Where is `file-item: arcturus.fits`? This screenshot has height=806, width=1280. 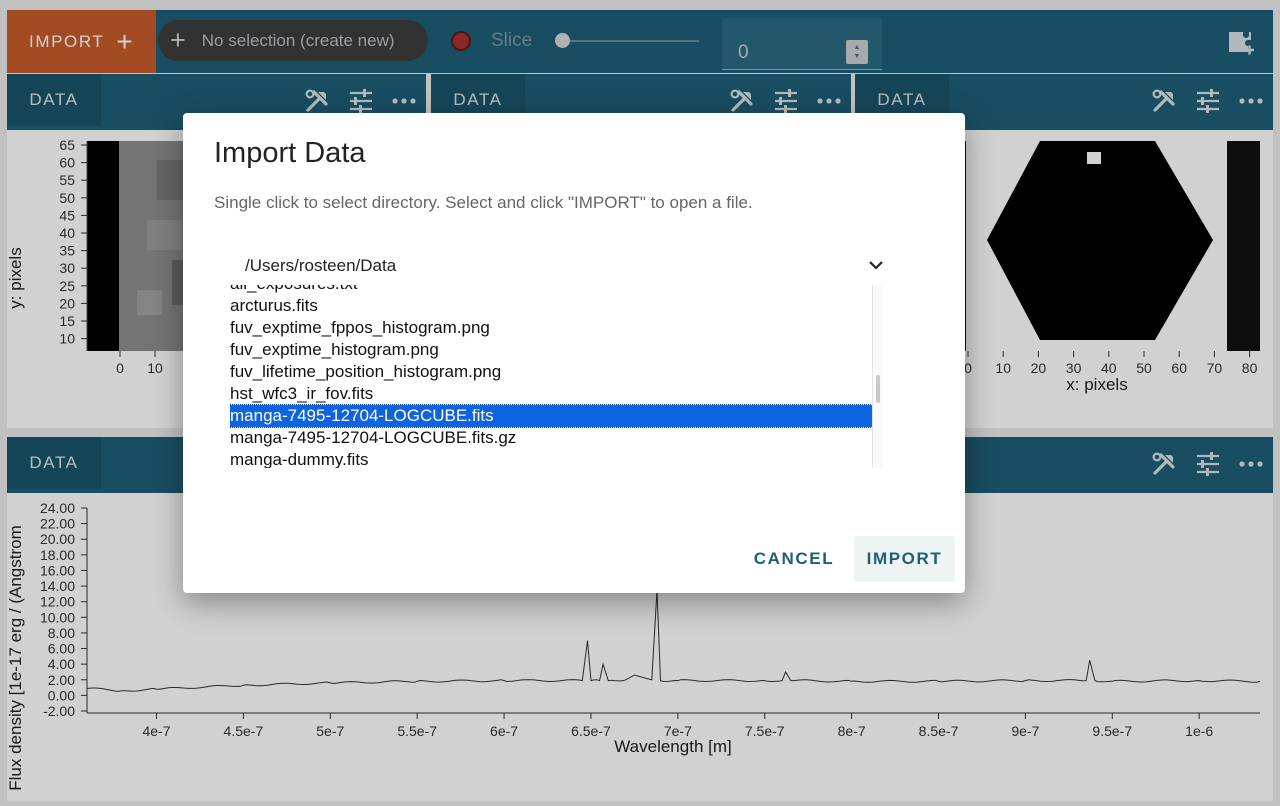 file-item: arcturus.fits is located at coordinates (551, 306).